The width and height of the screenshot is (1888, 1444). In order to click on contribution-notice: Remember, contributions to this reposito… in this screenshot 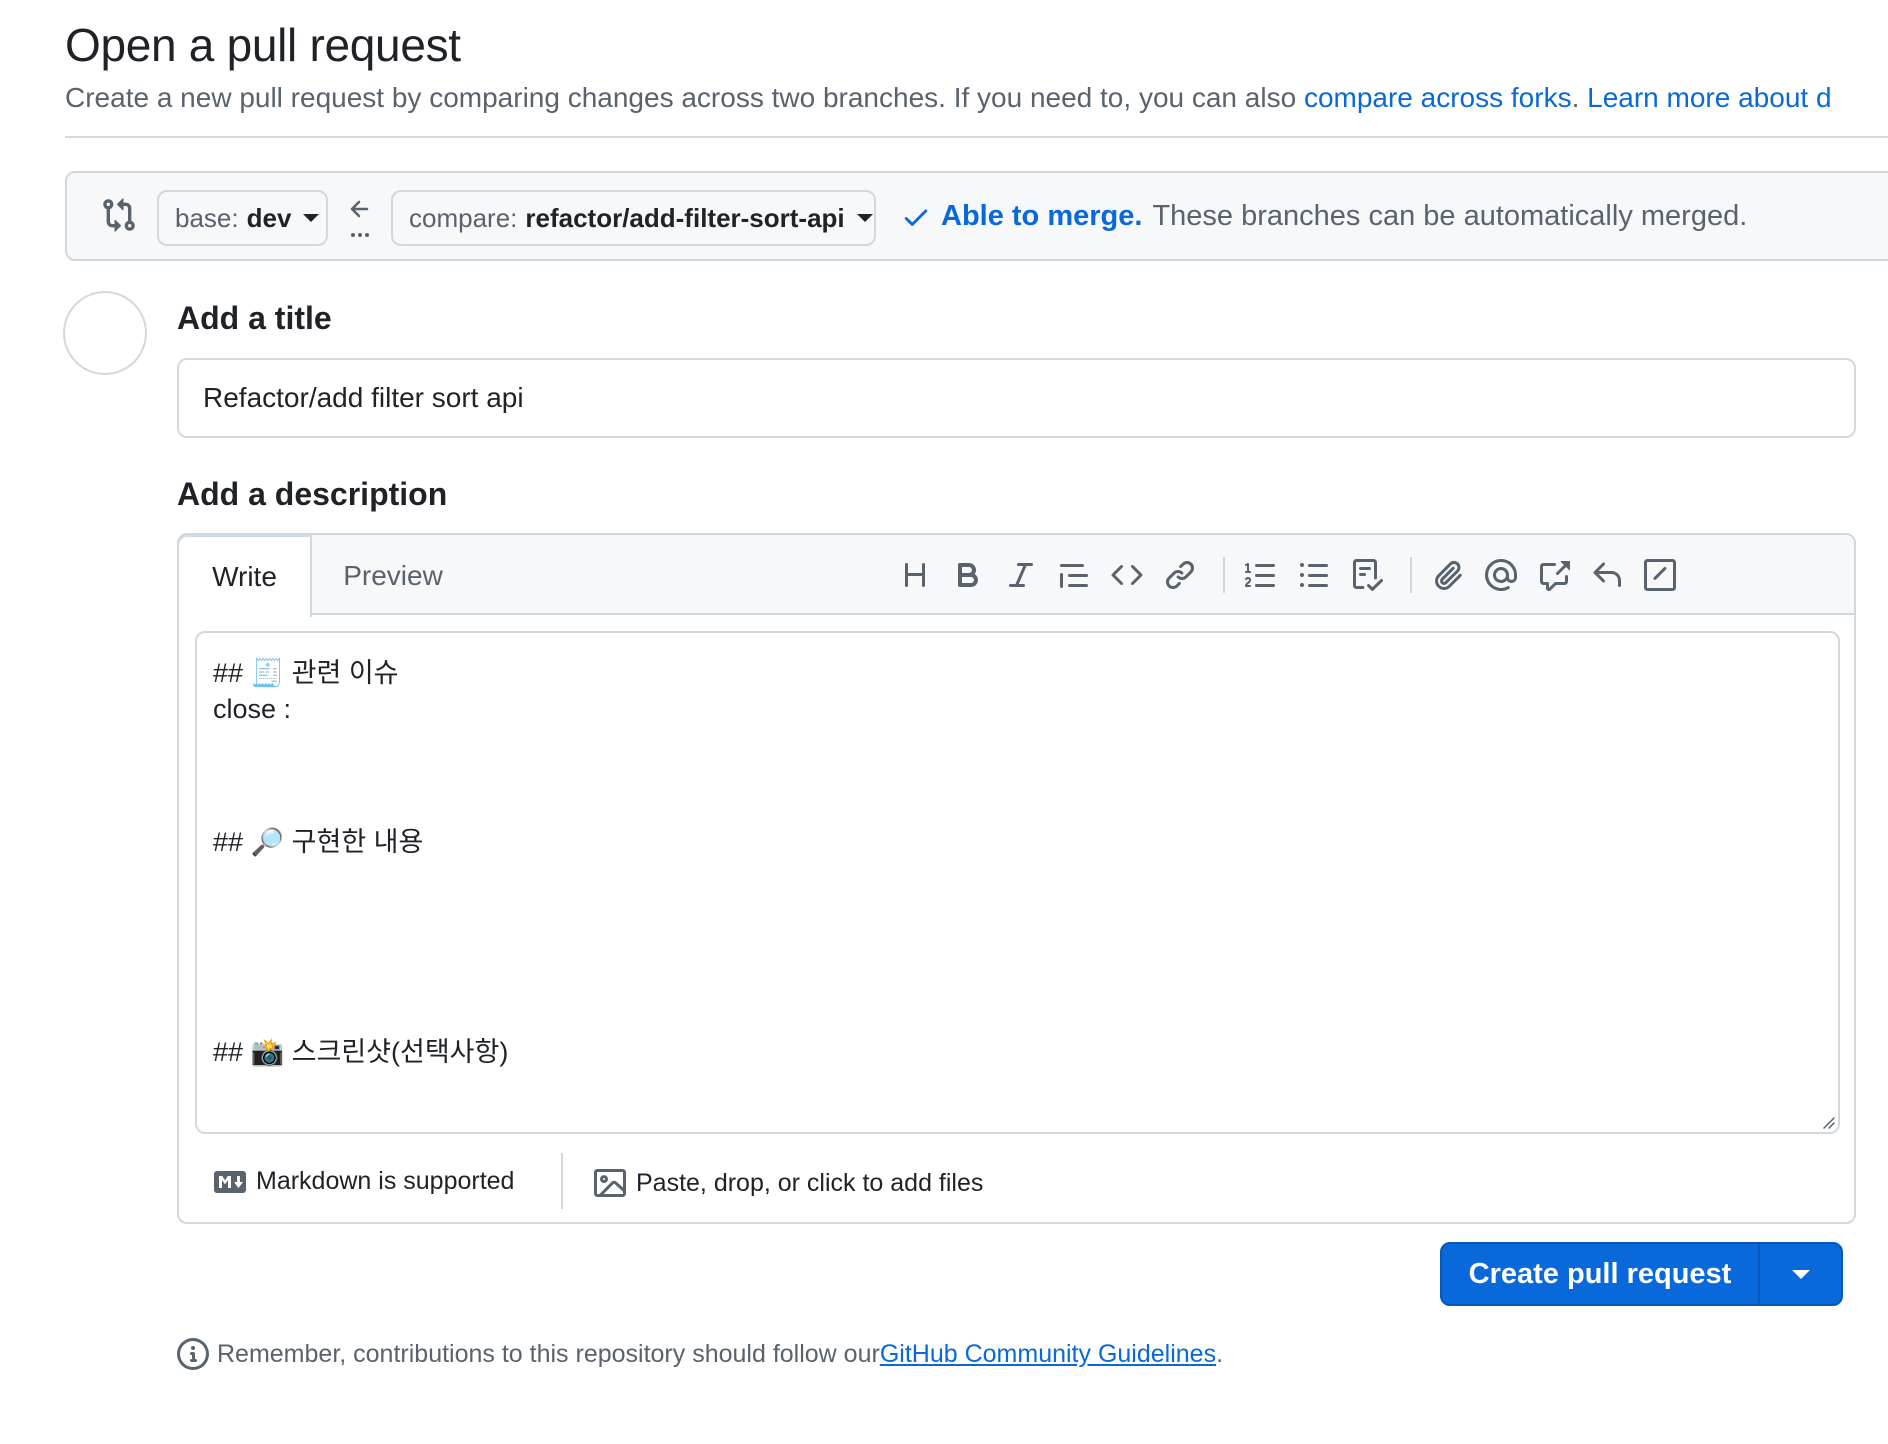, I will do `click(700, 1354)`.